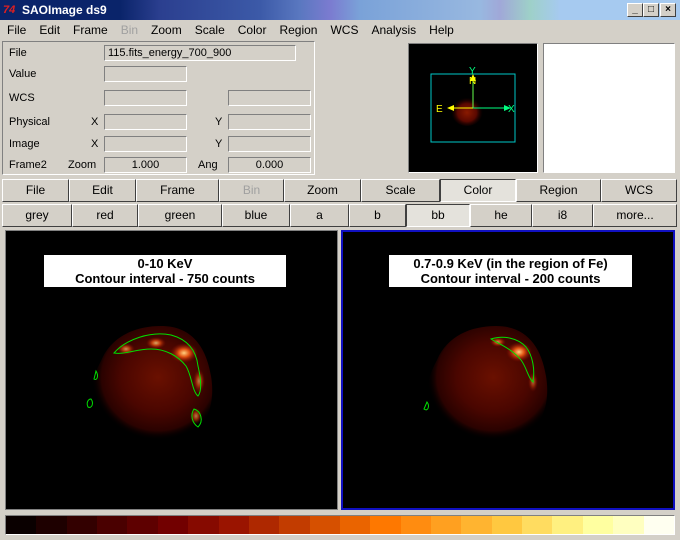 This screenshot has height=540, width=680. What do you see at coordinates (49, 30) in the screenshot?
I see `menu-edit: Edit` at bounding box center [49, 30].